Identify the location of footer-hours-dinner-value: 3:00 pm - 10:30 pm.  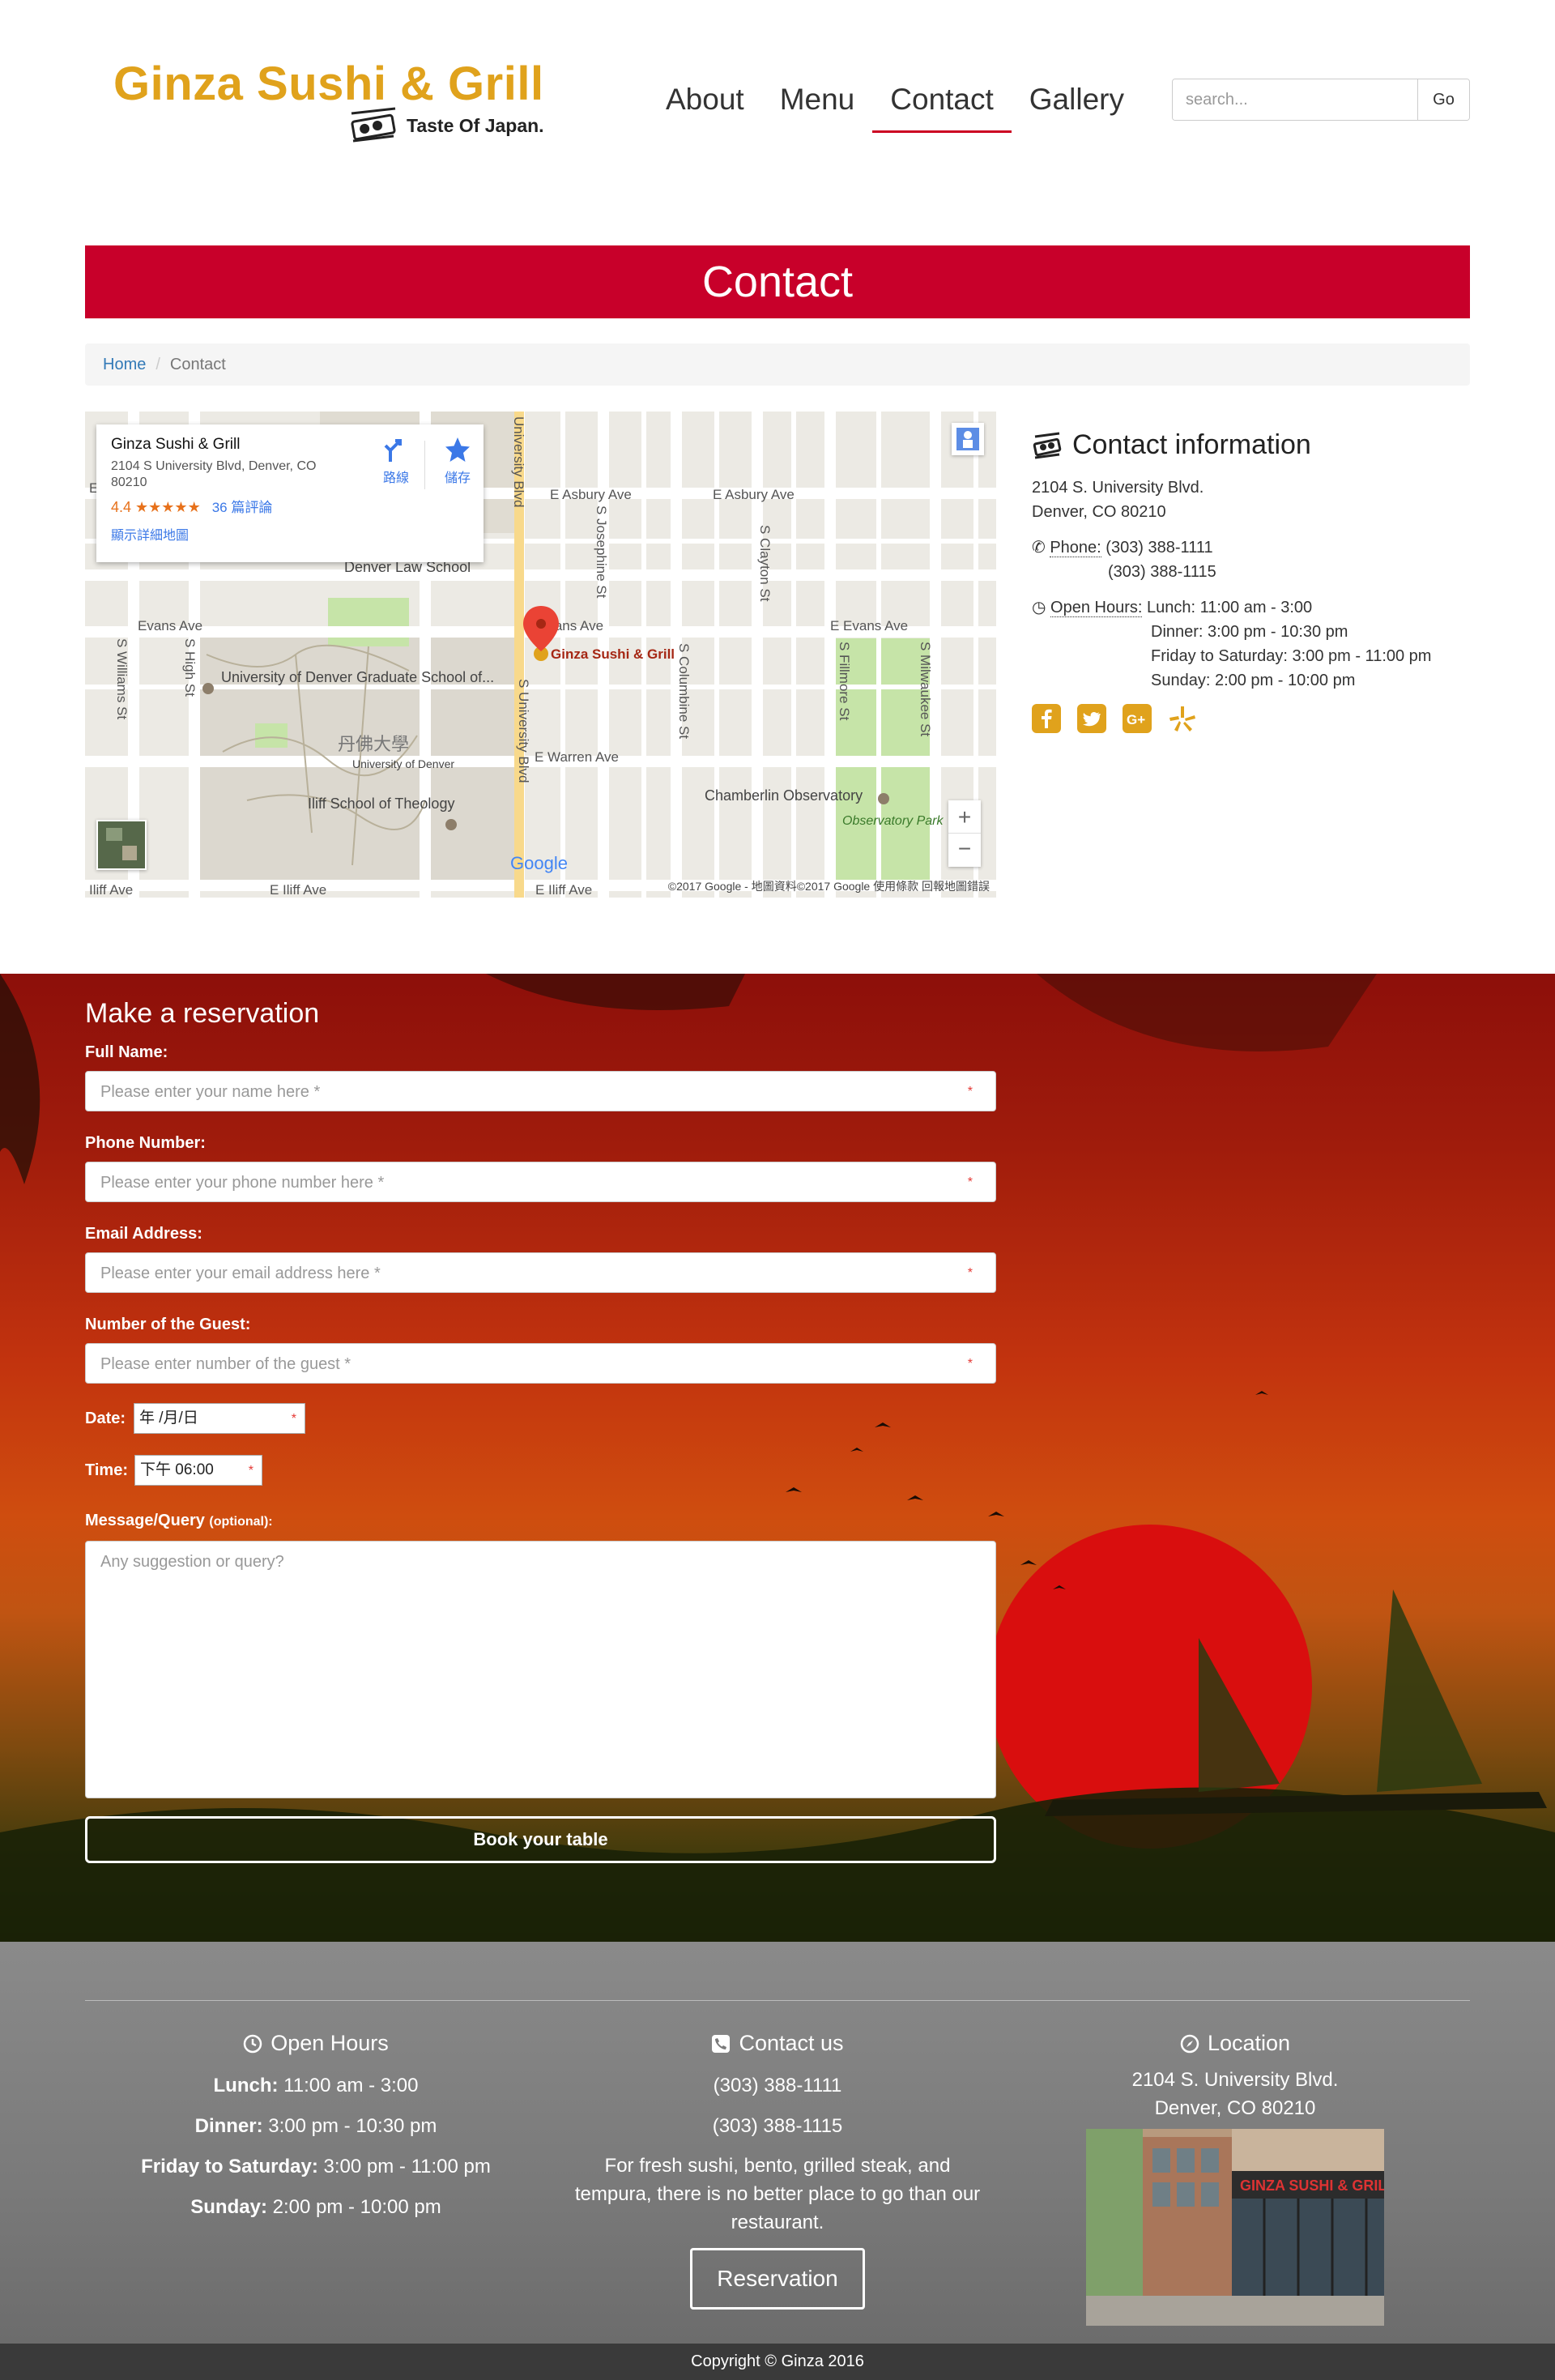
(350, 2126).